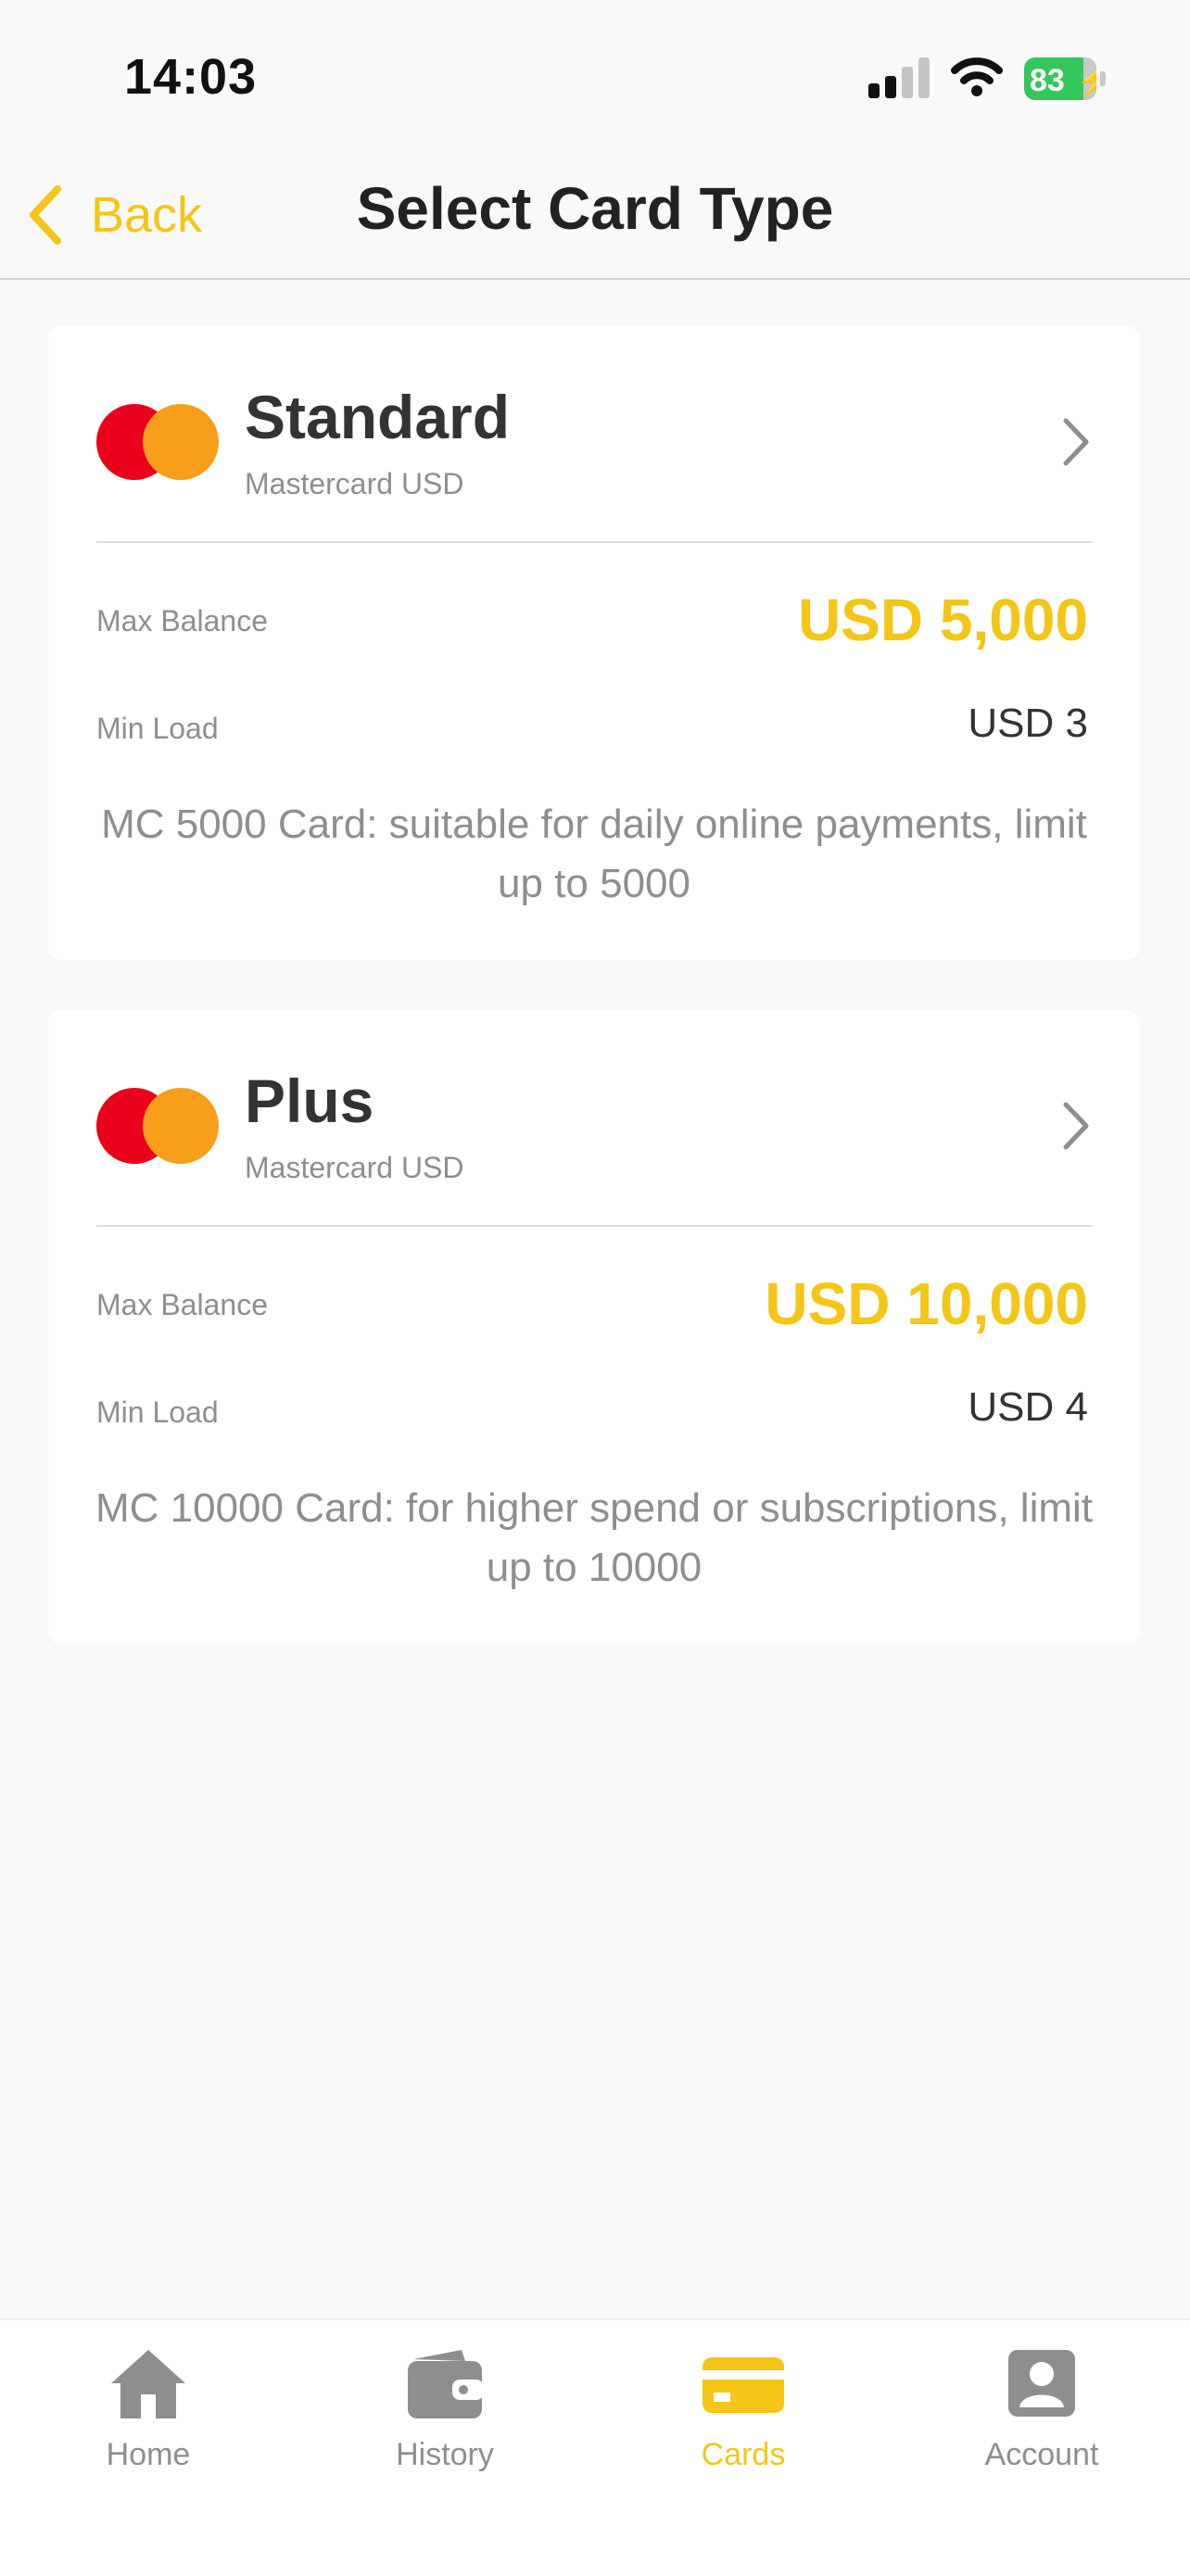 Image resolution: width=1190 pixels, height=2576 pixels. Describe the element at coordinates (594, 433) in the screenshot. I see `card-header-standard: Standard Mastercard USD` at that location.